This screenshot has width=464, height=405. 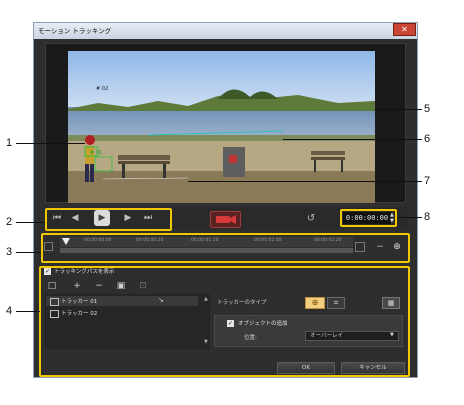 What do you see at coordinates (161, 300) in the screenshot?
I see `link-icon: ↘` at bounding box center [161, 300].